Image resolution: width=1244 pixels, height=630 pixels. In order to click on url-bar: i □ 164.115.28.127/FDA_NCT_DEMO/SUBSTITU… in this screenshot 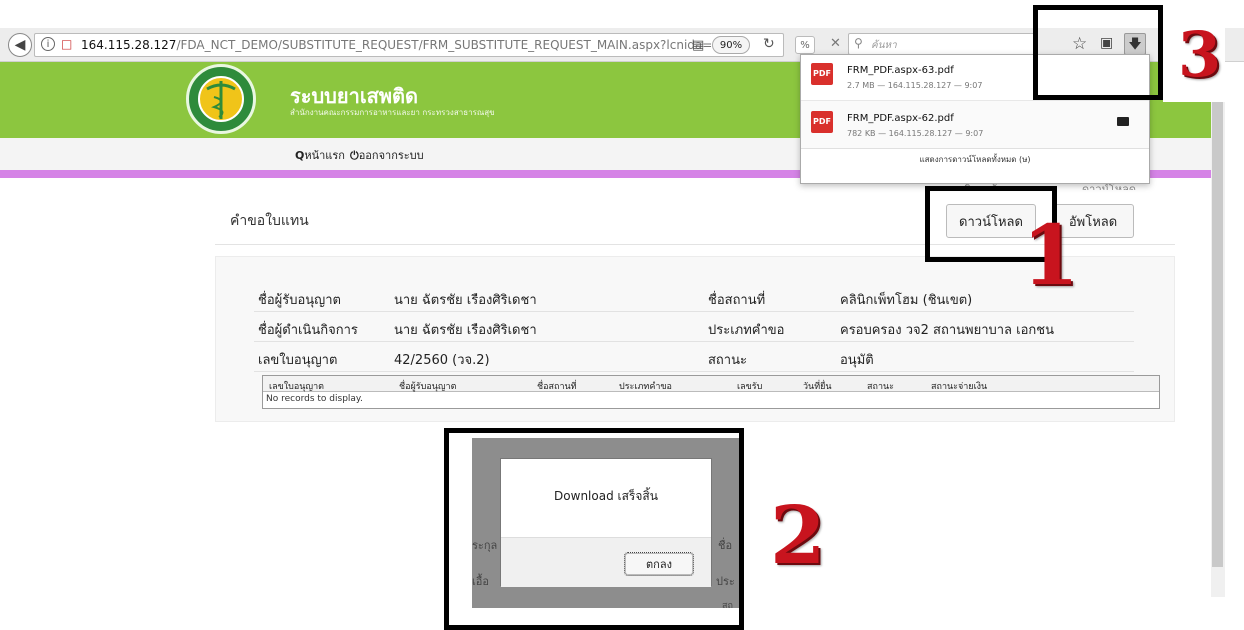, I will do `click(409, 45)`.